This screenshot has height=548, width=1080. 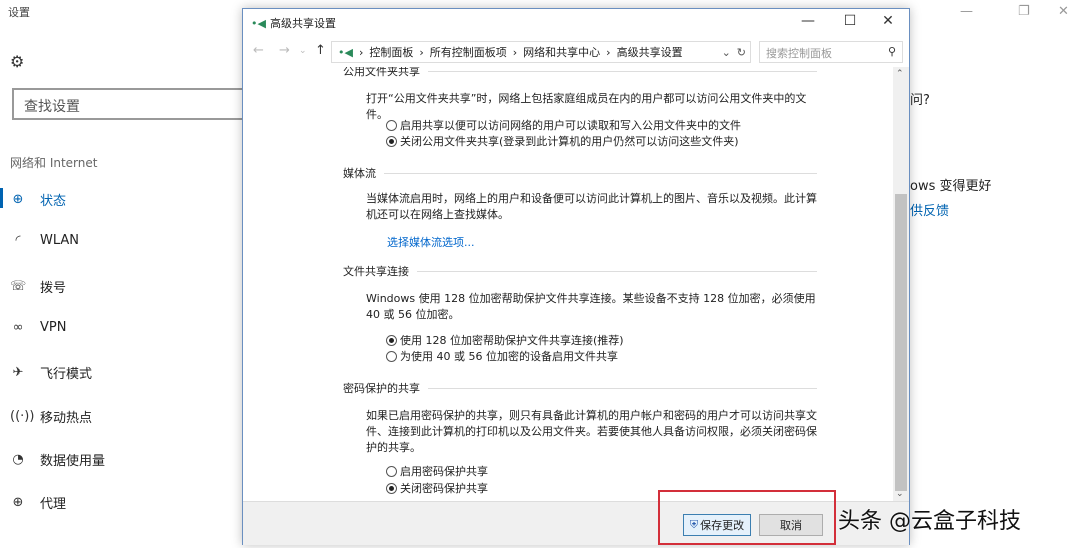 I want to click on section-title-file: 文件共享连接, so click(x=376, y=271).